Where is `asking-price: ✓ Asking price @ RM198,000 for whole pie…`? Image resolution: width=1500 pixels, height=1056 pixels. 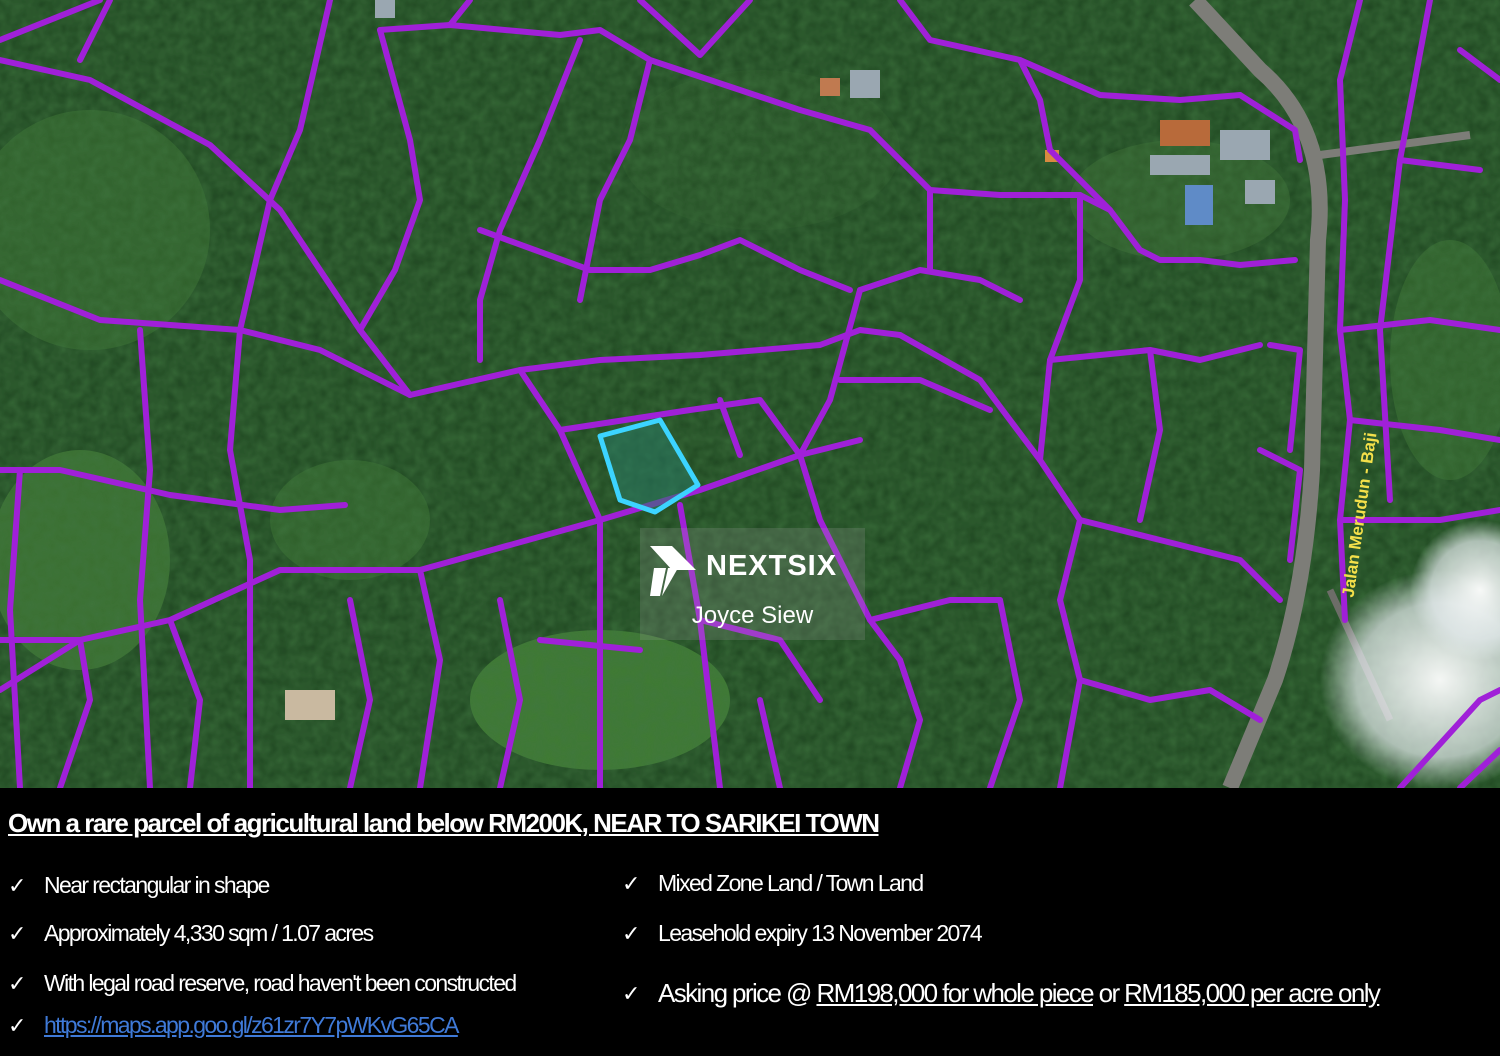
asking-price: ✓ Asking price @ RM198,000 for whole pie… is located at coordinates (1001, 993).